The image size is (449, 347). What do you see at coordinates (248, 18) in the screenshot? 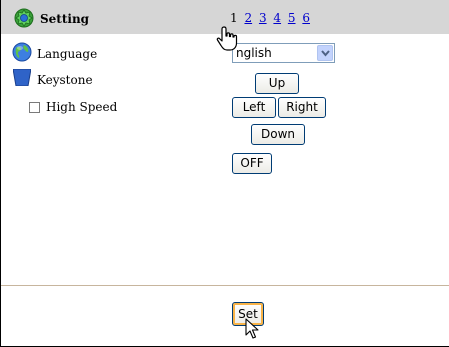
I see `page-link-2: 2` at bounding box center [248, 18].